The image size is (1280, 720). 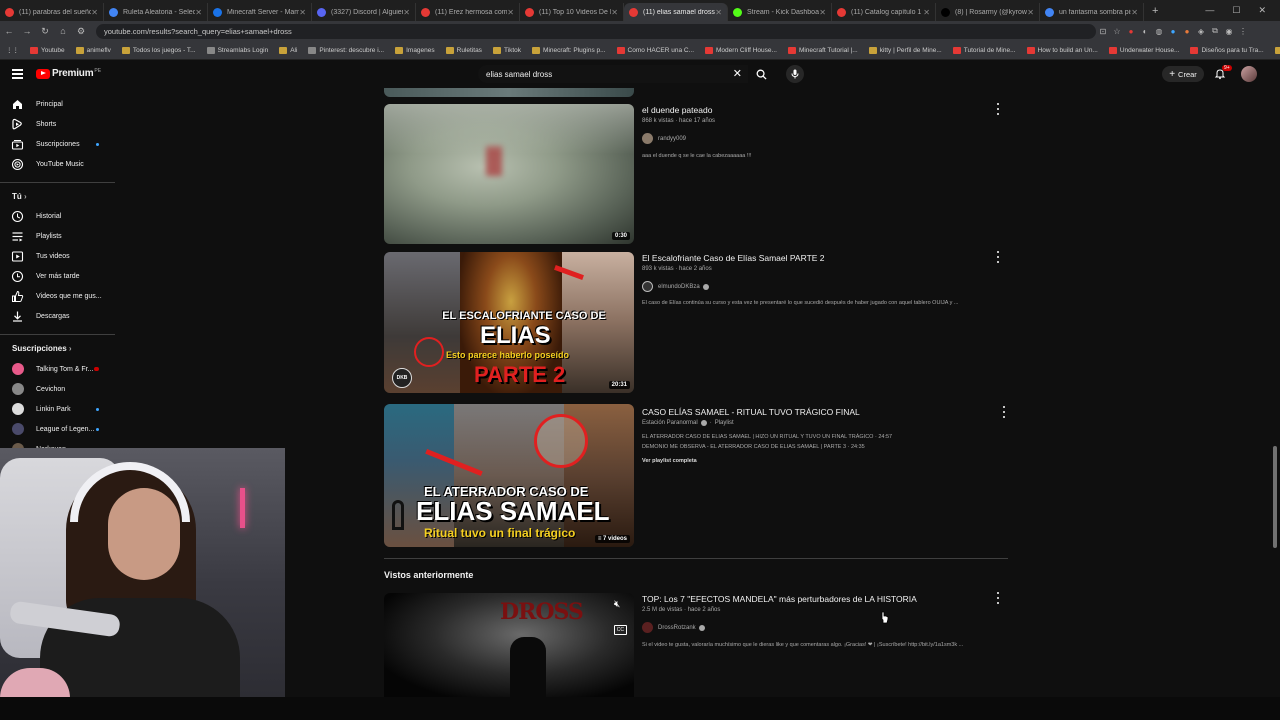 I want to click on home-icon: ⌂, so click(x=63, y=31).